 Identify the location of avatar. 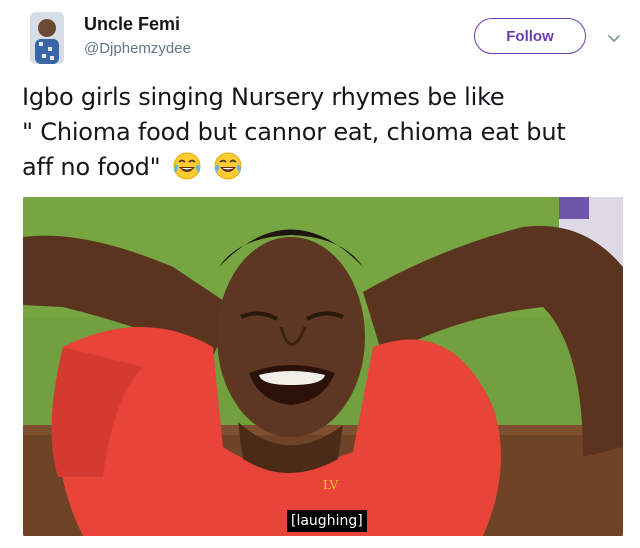
(47, 38).